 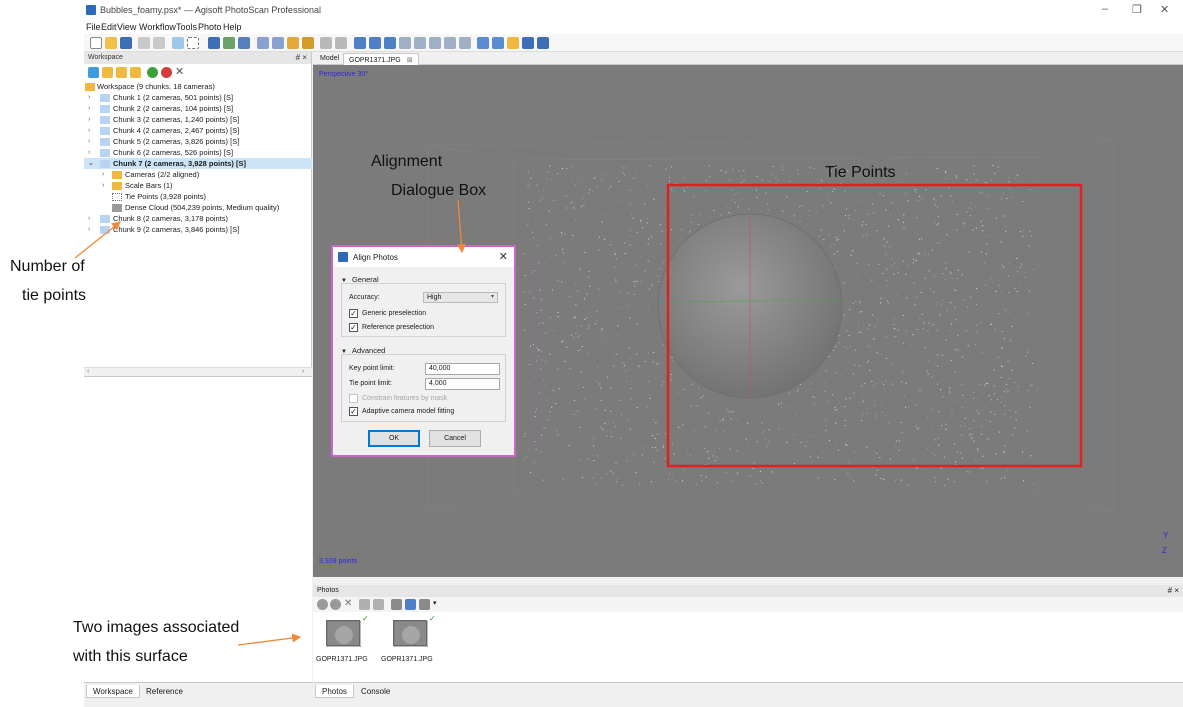 I want to click on add-marker-icon, so click(x=135, y=72).